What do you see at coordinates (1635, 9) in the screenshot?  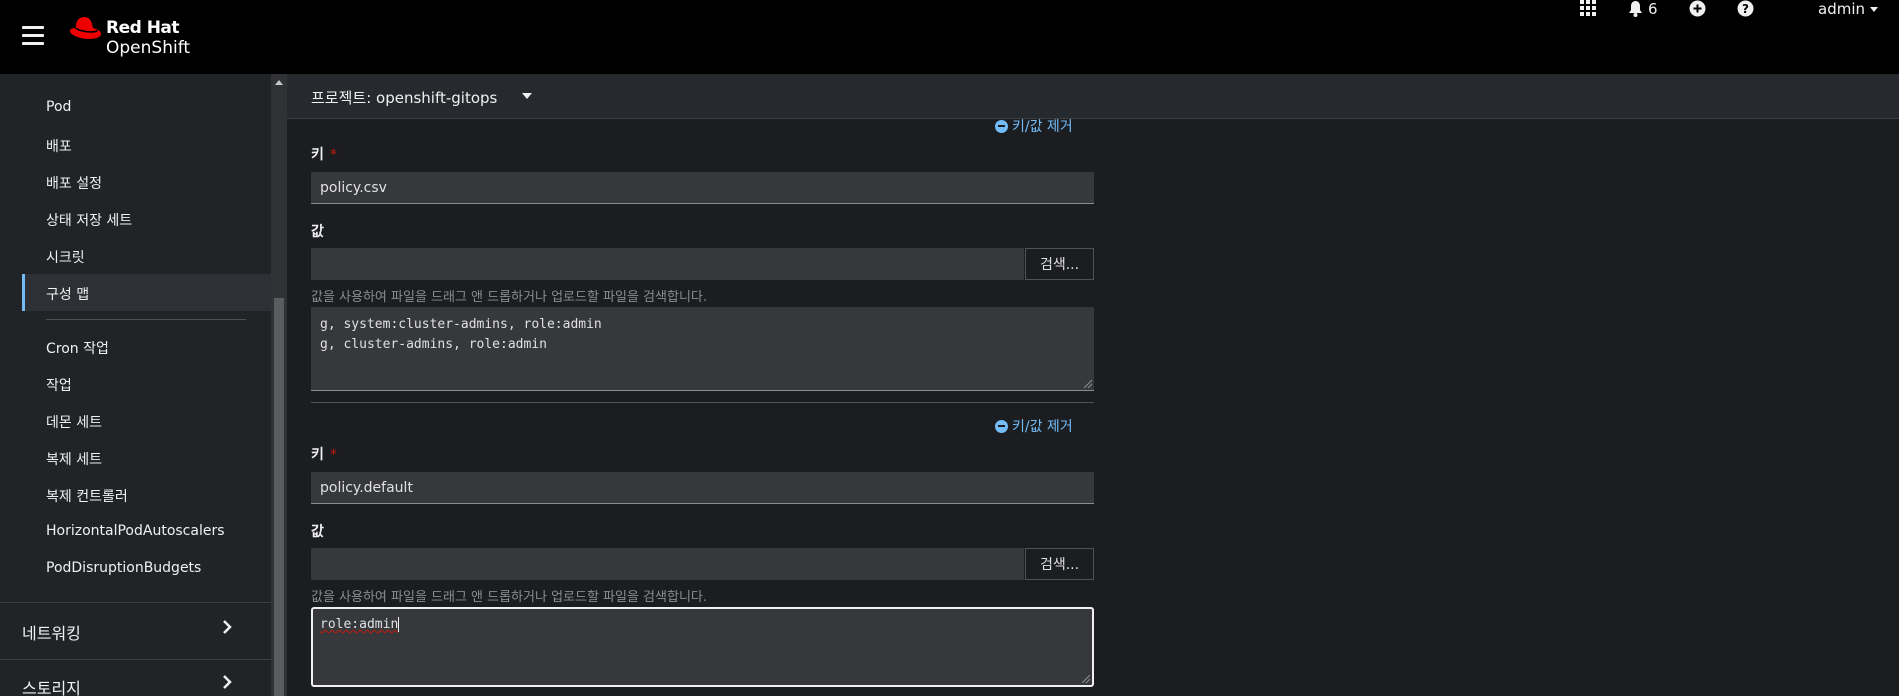 I see `bell-icon` at bounding box center [1635, 9].